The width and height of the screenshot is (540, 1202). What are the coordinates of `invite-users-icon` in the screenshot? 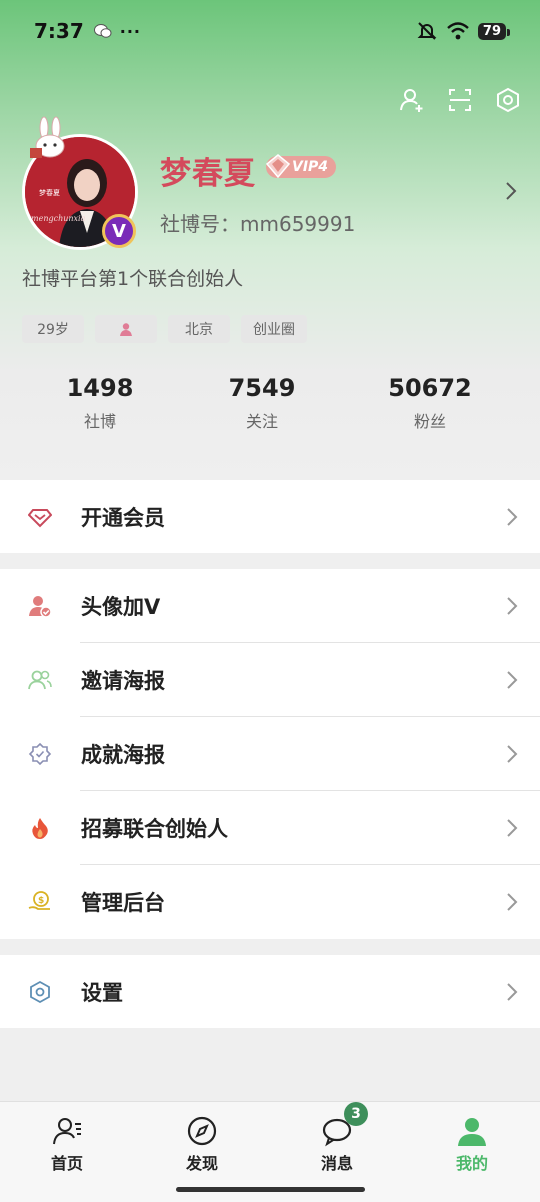 It's located at (40, 680).